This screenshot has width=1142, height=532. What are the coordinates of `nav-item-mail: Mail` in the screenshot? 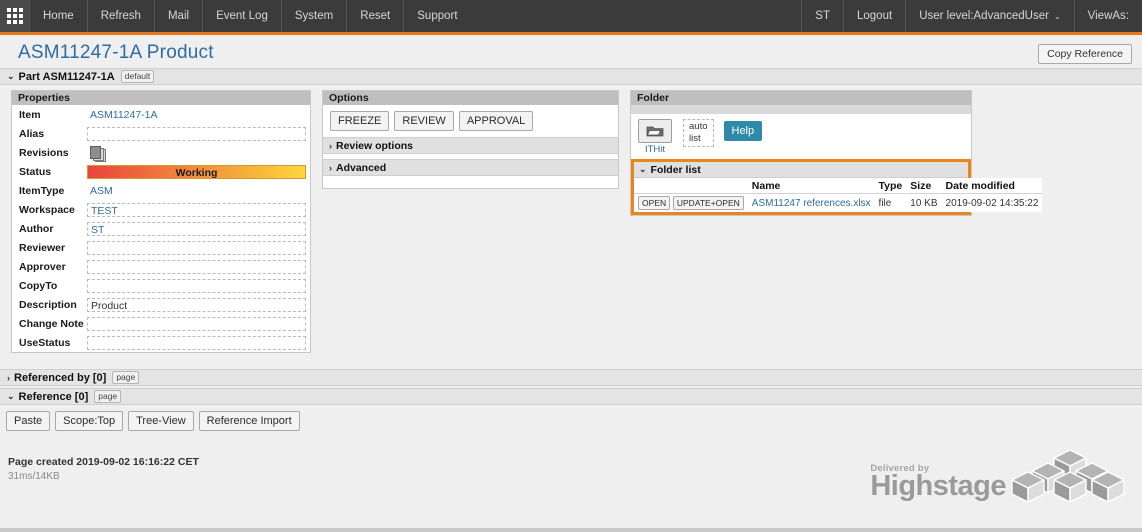 It's located at (177, 16).